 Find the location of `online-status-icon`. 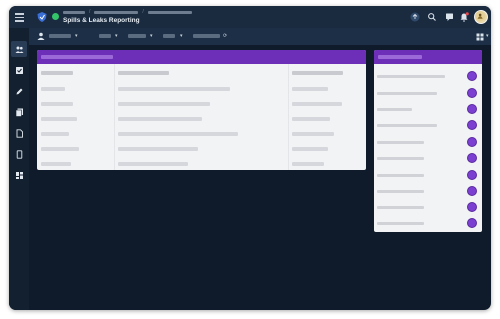

online-status-icon is located at coordinates (55, 16).